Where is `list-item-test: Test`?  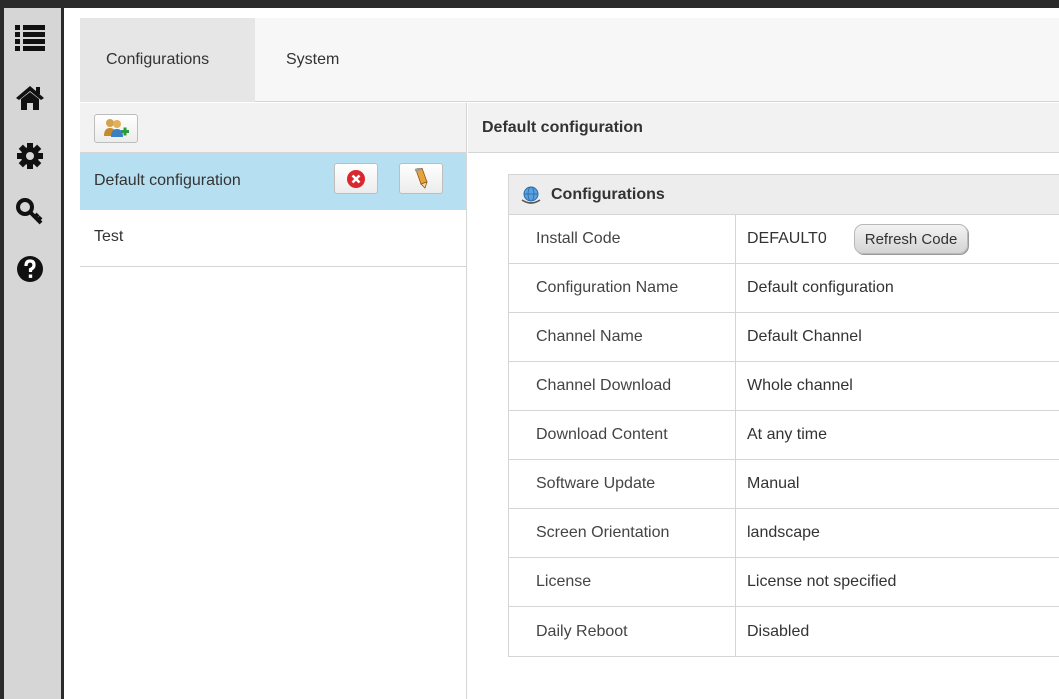
list-item-test: Test is located at coordinates (273, 238).